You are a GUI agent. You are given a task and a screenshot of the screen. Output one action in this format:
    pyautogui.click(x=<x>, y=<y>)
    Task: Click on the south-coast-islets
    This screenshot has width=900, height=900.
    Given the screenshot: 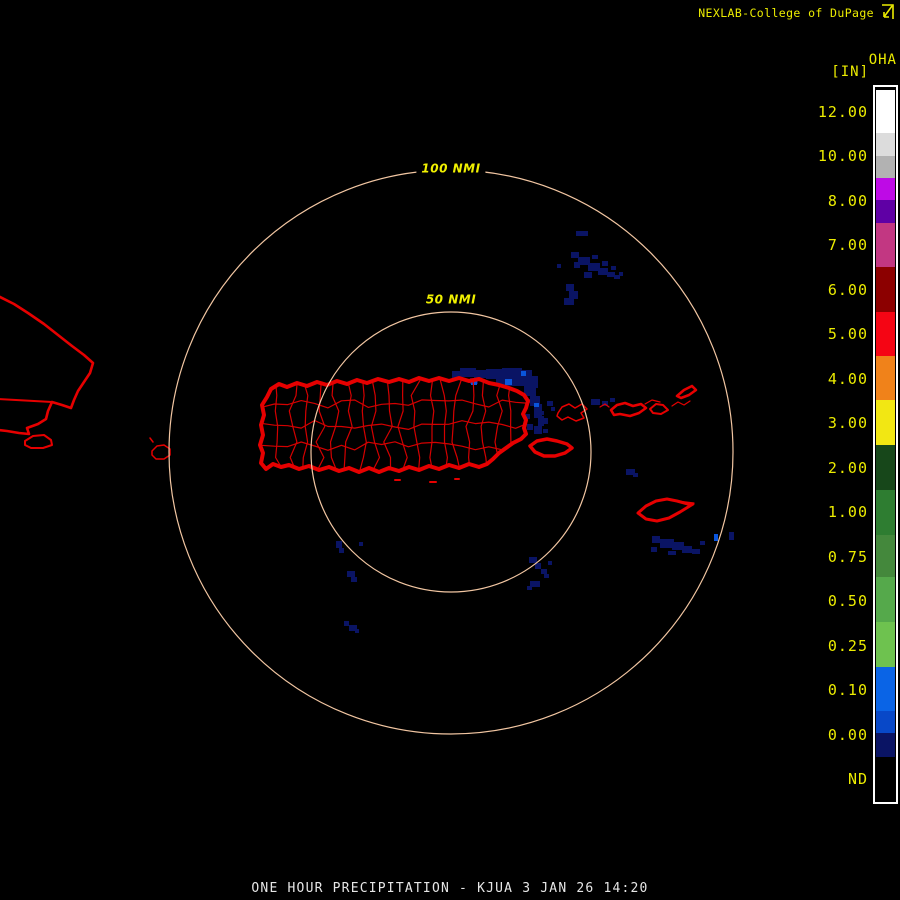 What is the action you would take?
    pyautogui.click(x=427, y=480)
    